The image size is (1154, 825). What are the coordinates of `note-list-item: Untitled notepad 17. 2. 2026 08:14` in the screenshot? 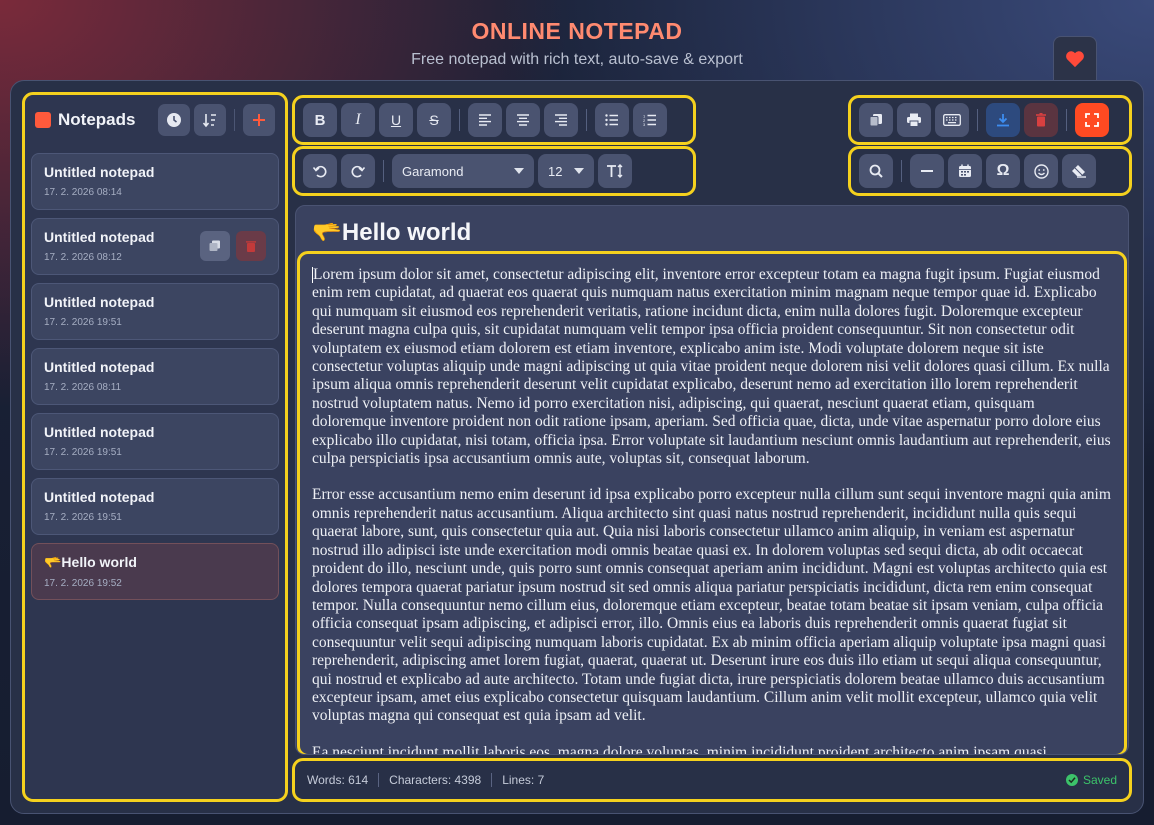 It's located at (155, 181).